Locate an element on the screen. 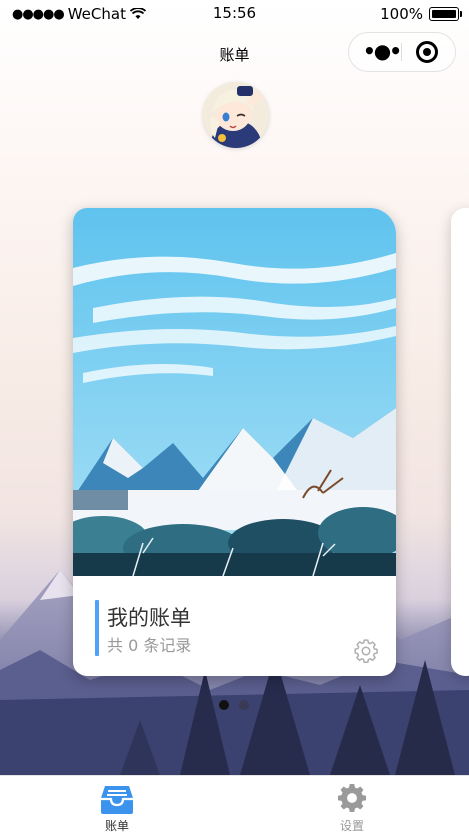 This screenshot has width=469, height=834. swiper-pager is located at coordinates (234, 705).